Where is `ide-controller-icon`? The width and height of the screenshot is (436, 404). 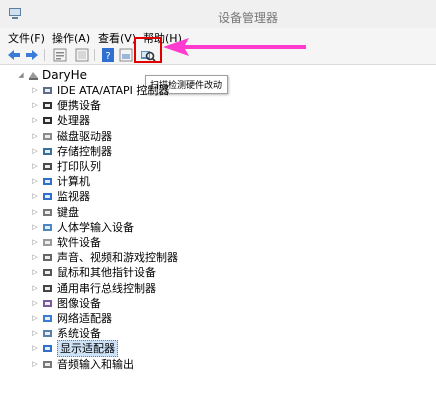
ide-controller-icon is located at coordinates (47, 90).